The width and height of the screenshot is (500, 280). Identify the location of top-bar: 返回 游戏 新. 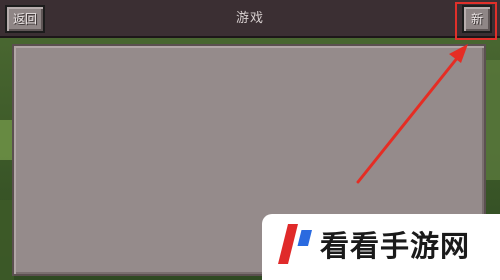
(250, 19).